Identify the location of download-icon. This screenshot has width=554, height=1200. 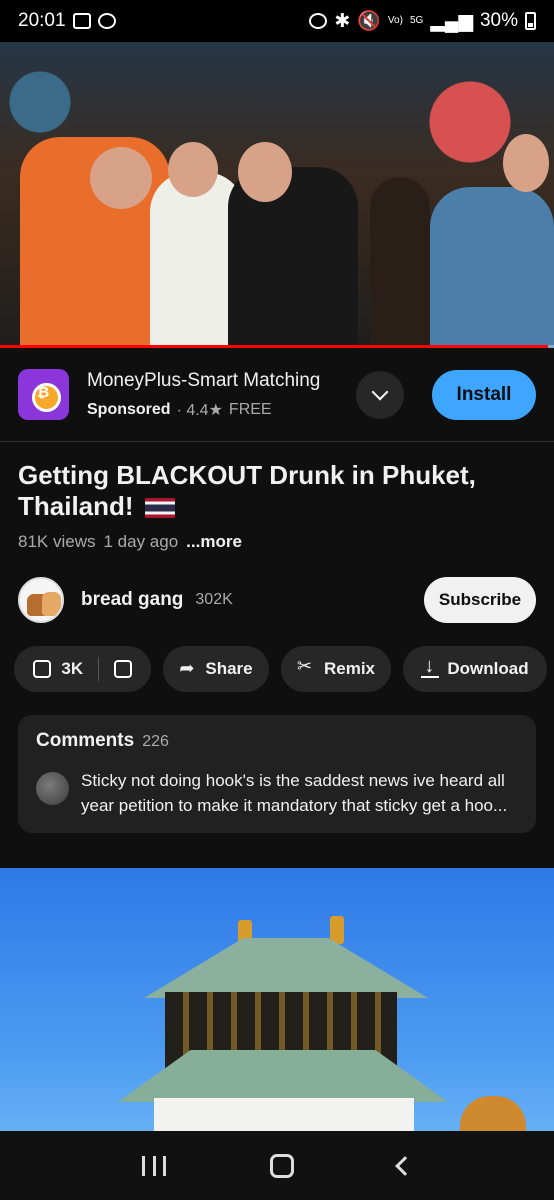
(430, 667).